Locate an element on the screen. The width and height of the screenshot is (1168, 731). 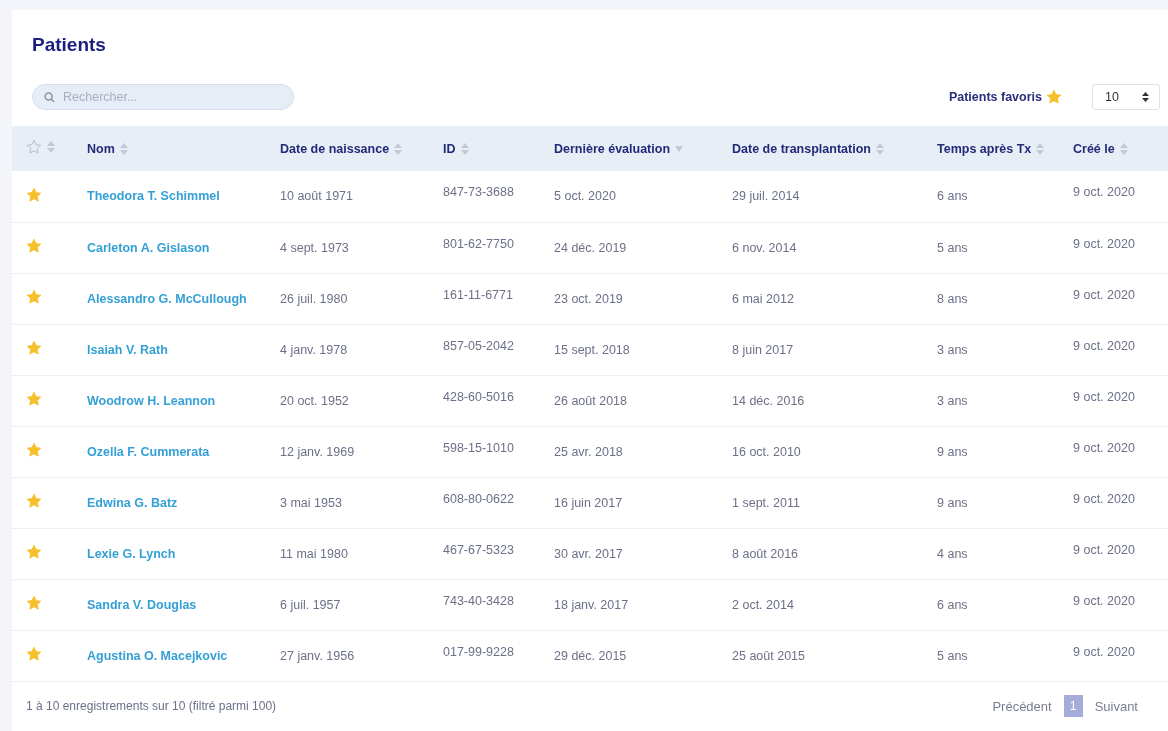
table-cell: 847-73-3688 is located at coordinates (486, 196).